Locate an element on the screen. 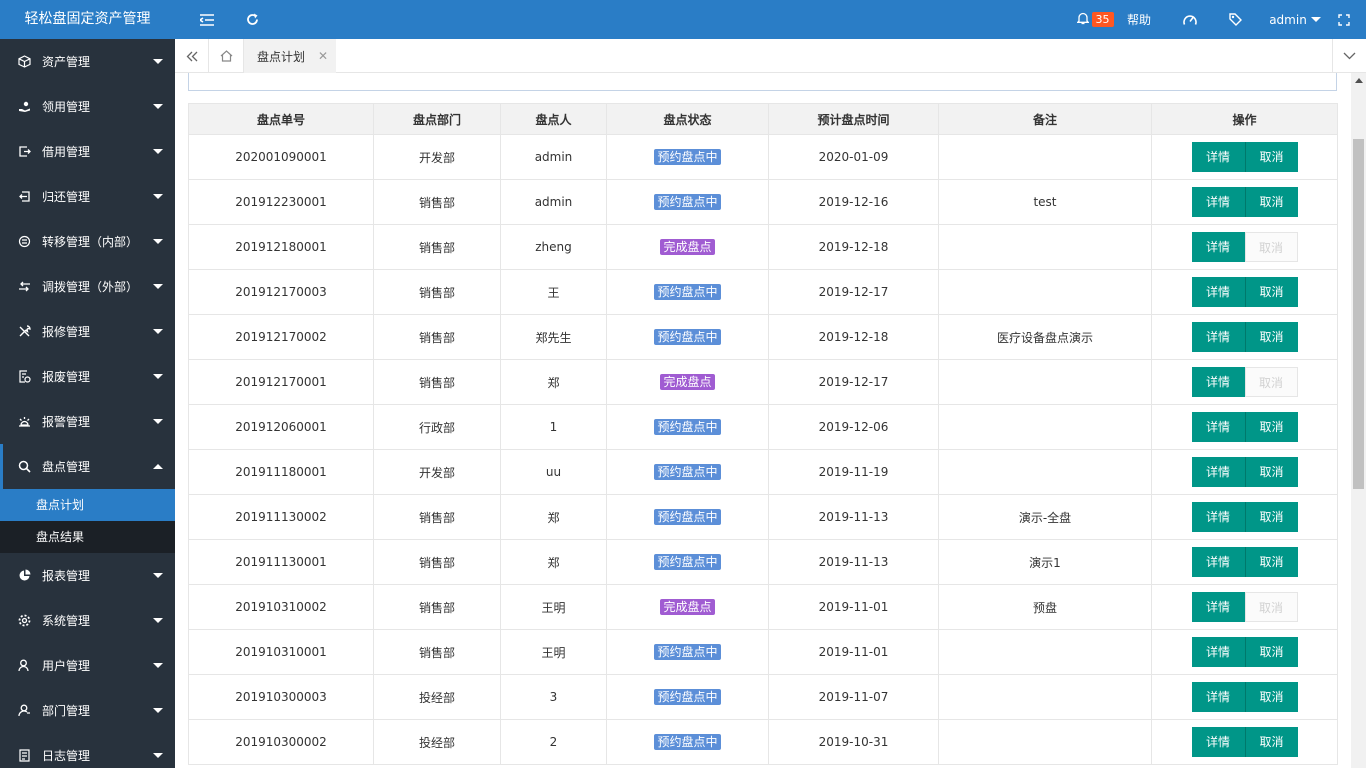  sidebar-item-users: 用户管理 is located at coordinates (87, 665).